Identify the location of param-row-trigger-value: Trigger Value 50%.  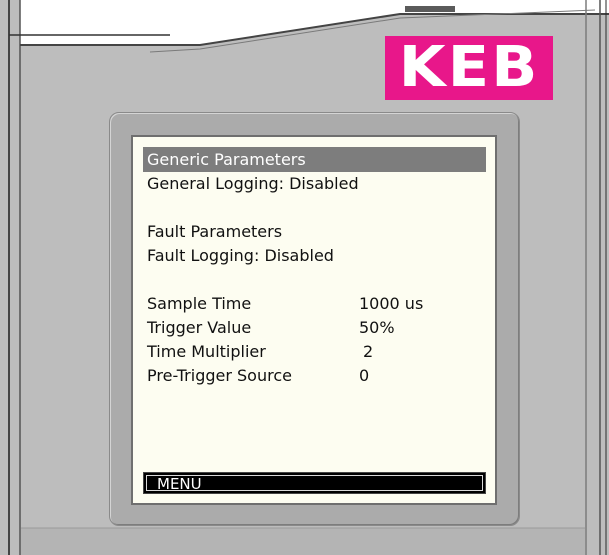
(314, 328).